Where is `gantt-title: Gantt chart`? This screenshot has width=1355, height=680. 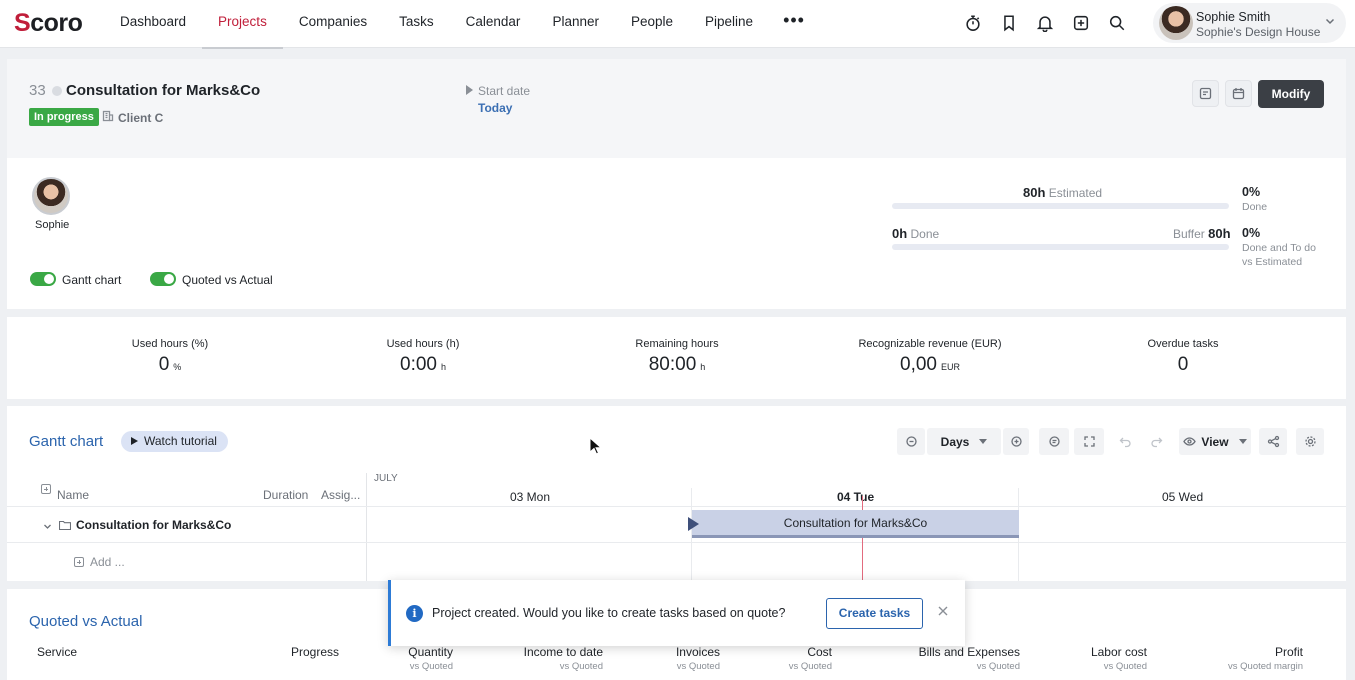
gantt-title: Gantt chart is located at coordinates (66, 441).